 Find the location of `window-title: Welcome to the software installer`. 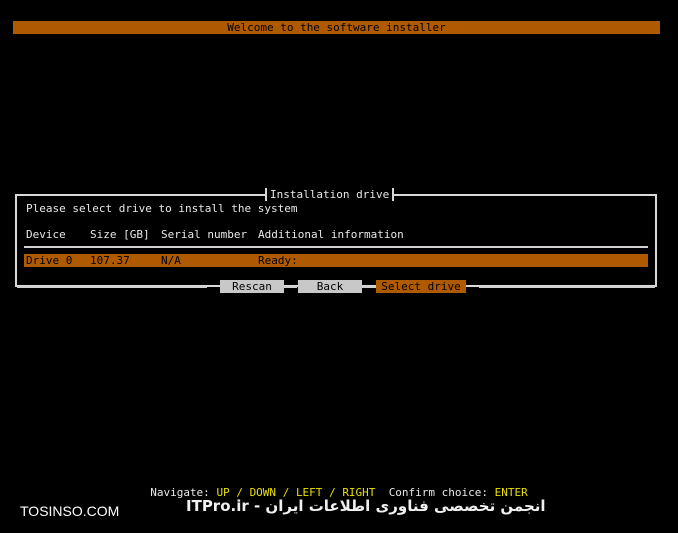

window-title: Welcome to the software installer is located at coordinates (336, 27).